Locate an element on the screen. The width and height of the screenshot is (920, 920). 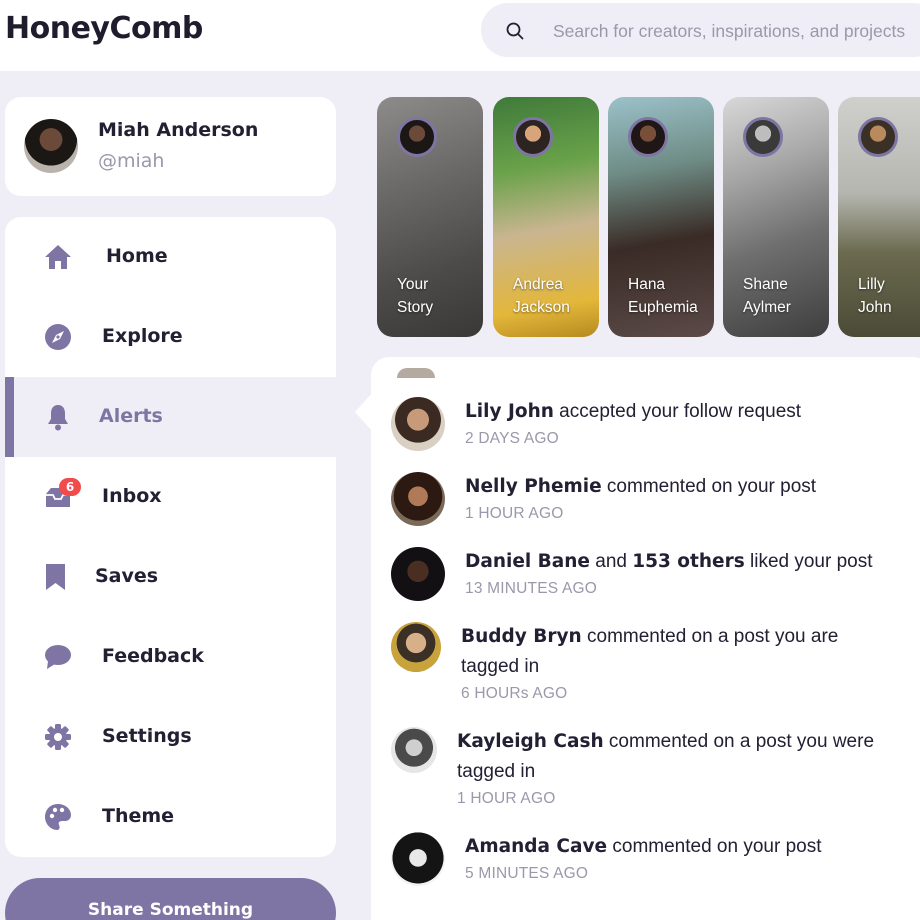
sidebar-item-theme: Theme is located at coordinates (170, 817).